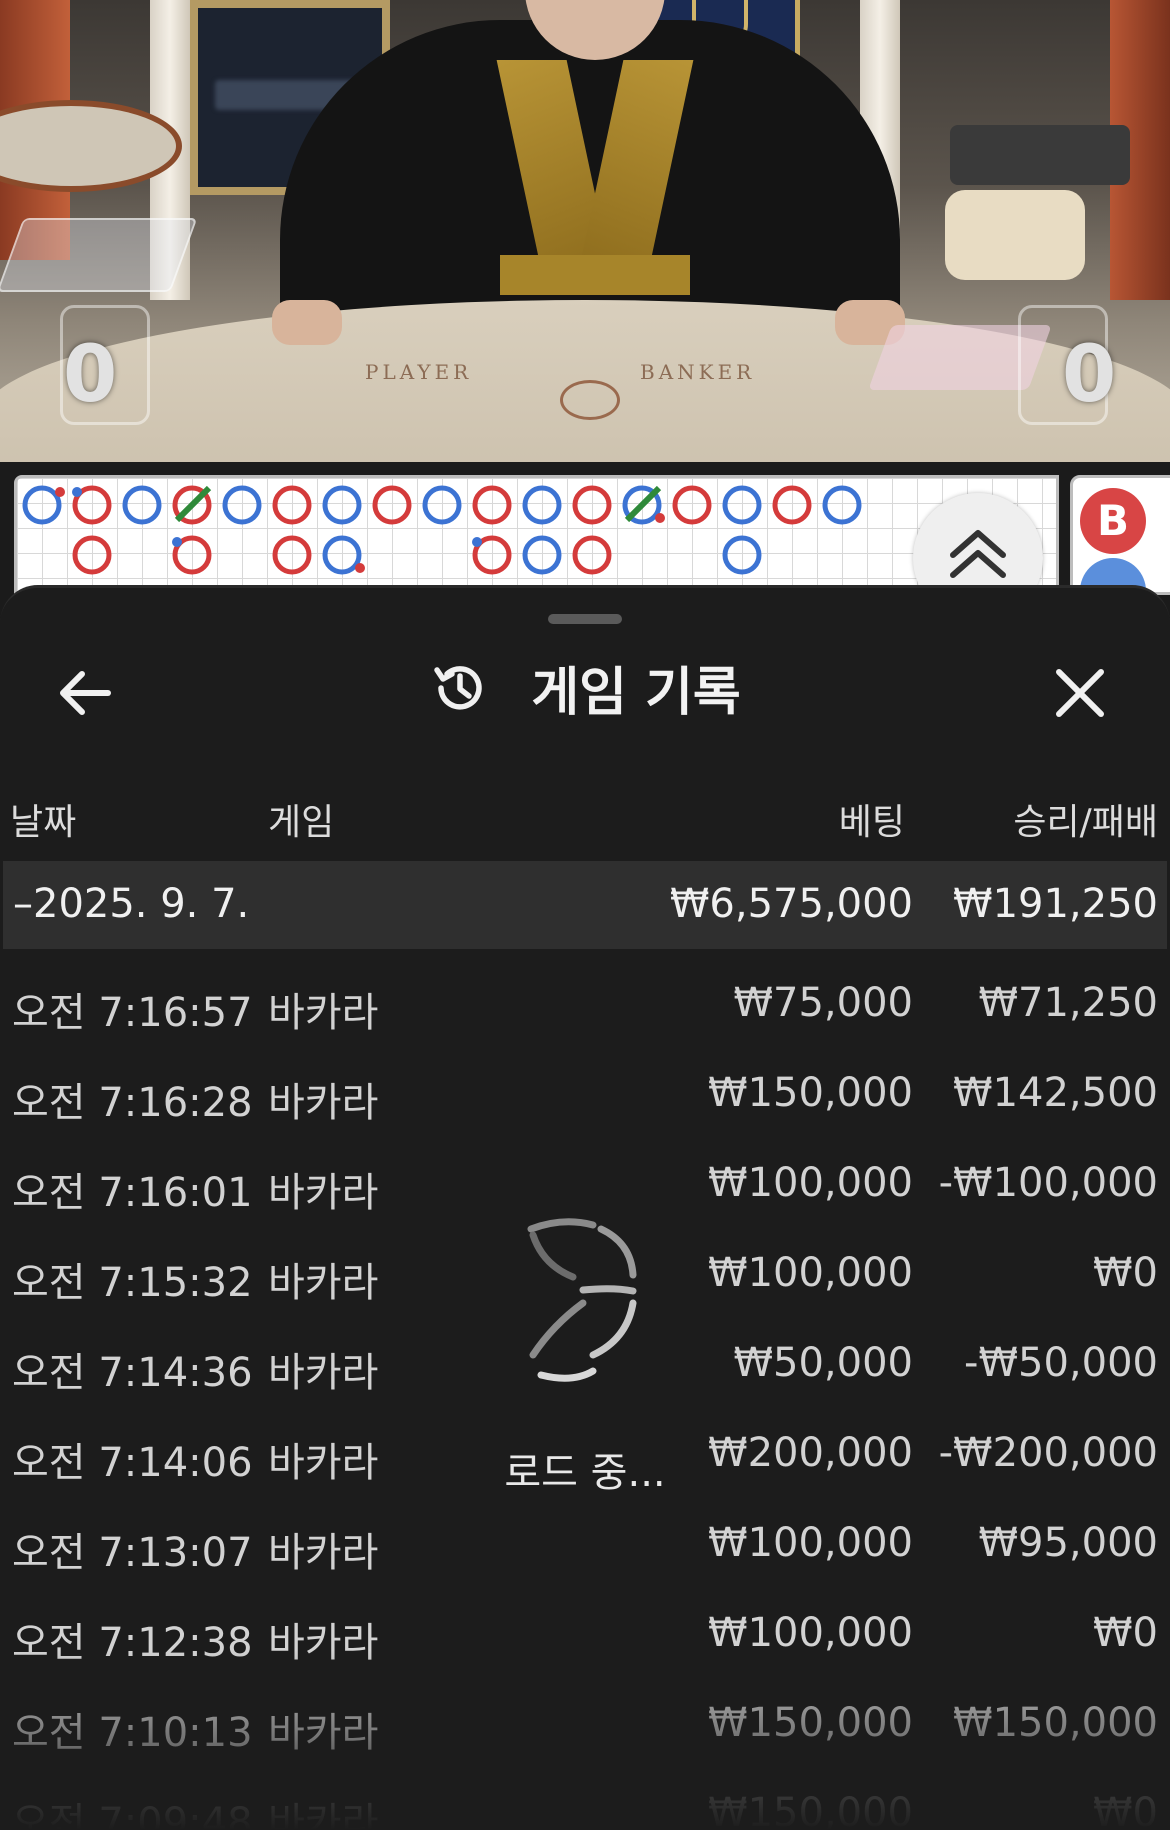 The height and width of the screenshot is (1830, 1170). What do you see at coordinates (698, 372) in the screenshot?
I see `banker-area-label: BANKER` at bounding box center [698, 372].